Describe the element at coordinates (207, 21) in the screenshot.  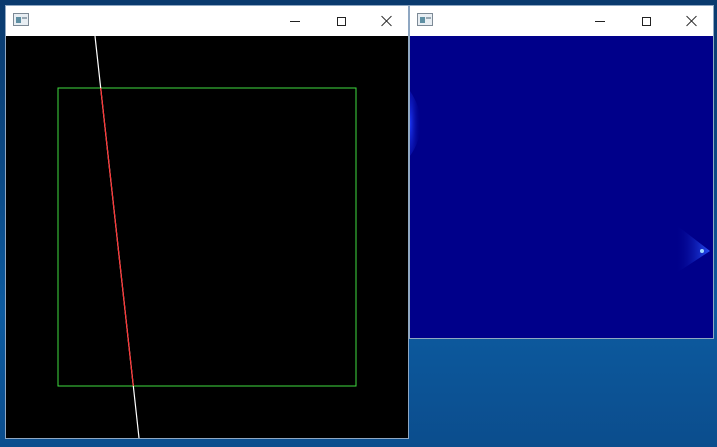
I see `left-window-titlebar` at that location.